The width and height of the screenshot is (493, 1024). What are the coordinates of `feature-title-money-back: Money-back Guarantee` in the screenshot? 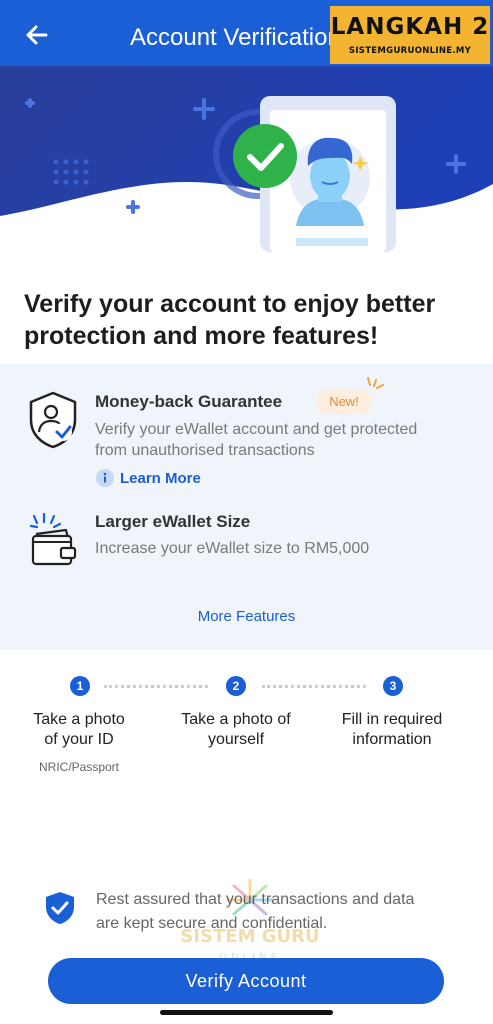 It's located at (189, 401).